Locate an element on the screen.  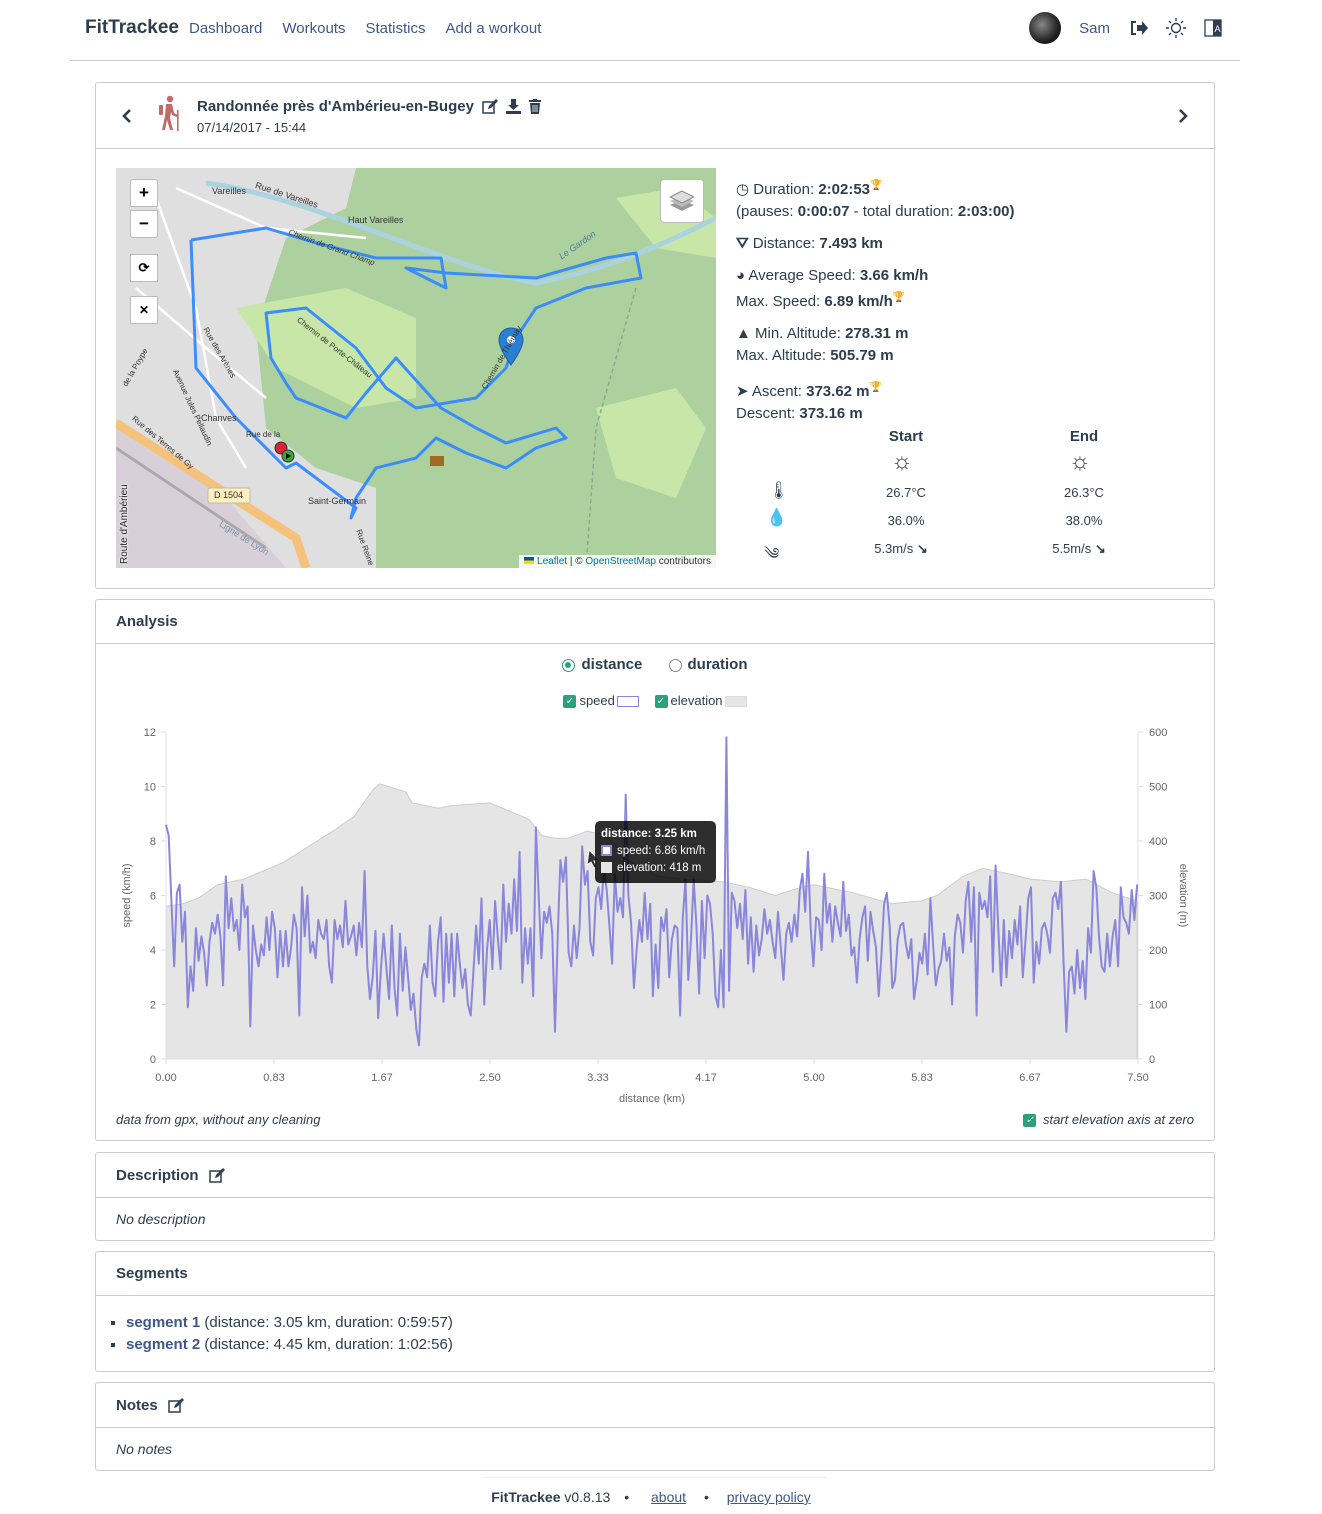
hiking-icon is located at coordinates (169, 113).